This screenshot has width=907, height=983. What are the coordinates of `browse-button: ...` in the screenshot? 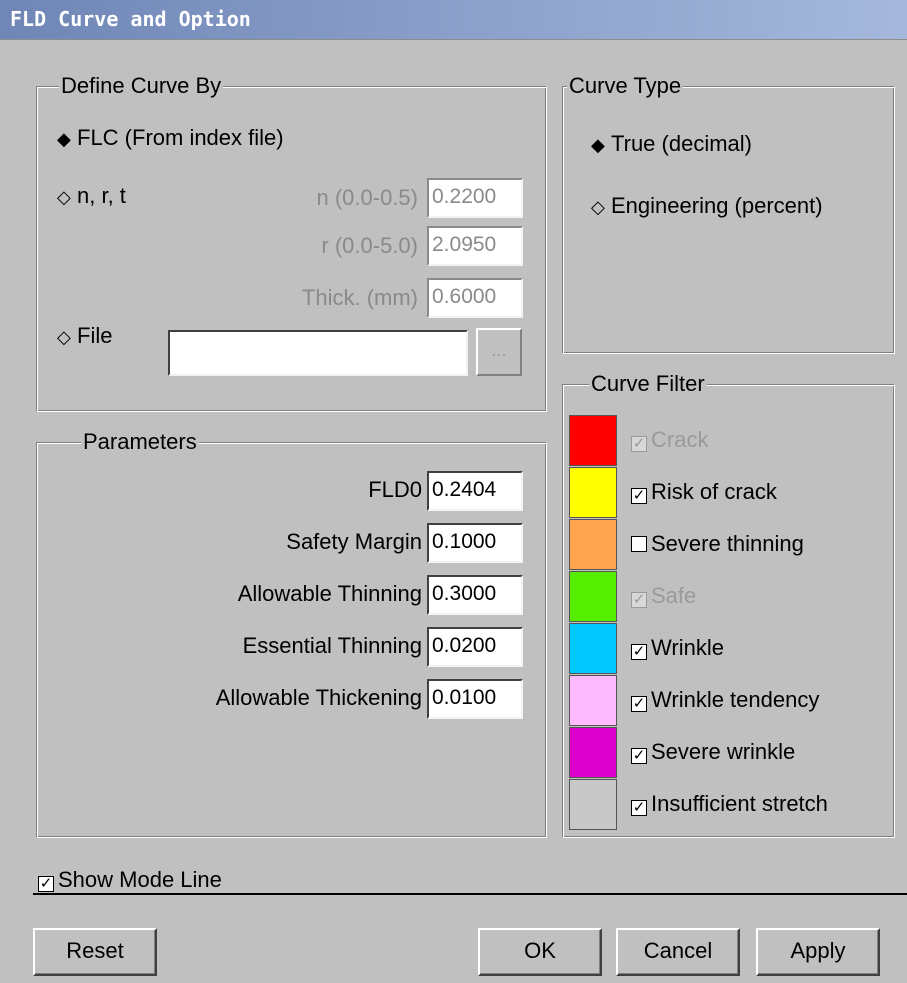 It's located at (499, 352).